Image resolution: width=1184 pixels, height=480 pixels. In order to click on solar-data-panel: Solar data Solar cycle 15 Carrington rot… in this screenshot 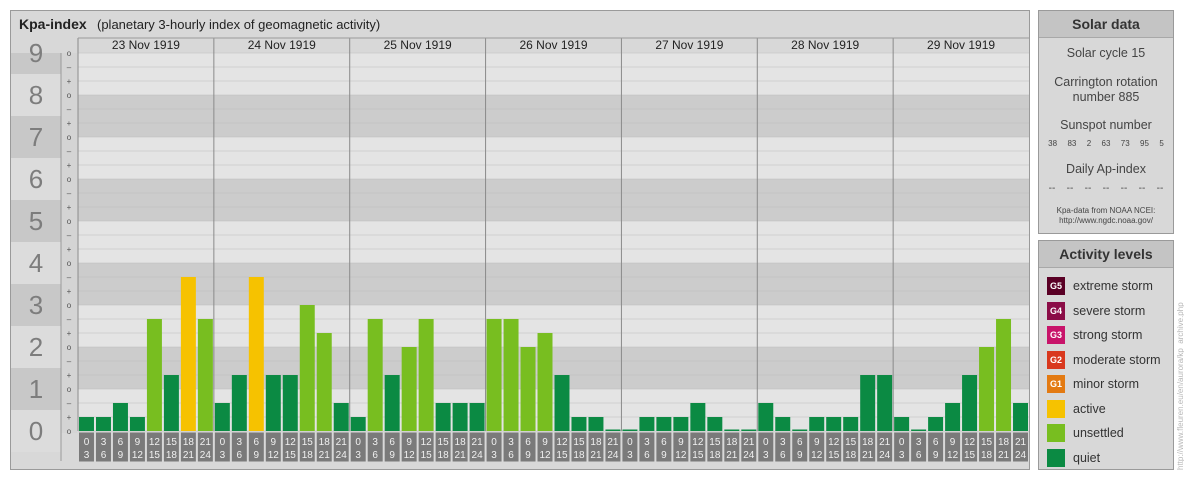, I will do `click(1106, 122)`.